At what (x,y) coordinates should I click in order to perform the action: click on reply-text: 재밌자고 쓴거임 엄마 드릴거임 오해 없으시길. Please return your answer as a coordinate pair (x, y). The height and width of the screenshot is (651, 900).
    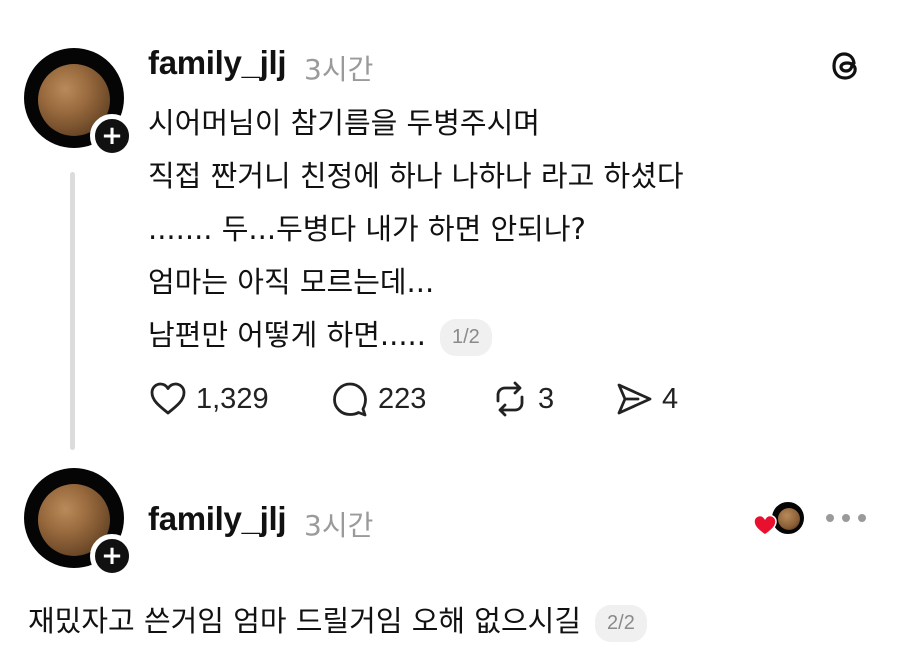
    Looking at the image, I should click on (305, 621).